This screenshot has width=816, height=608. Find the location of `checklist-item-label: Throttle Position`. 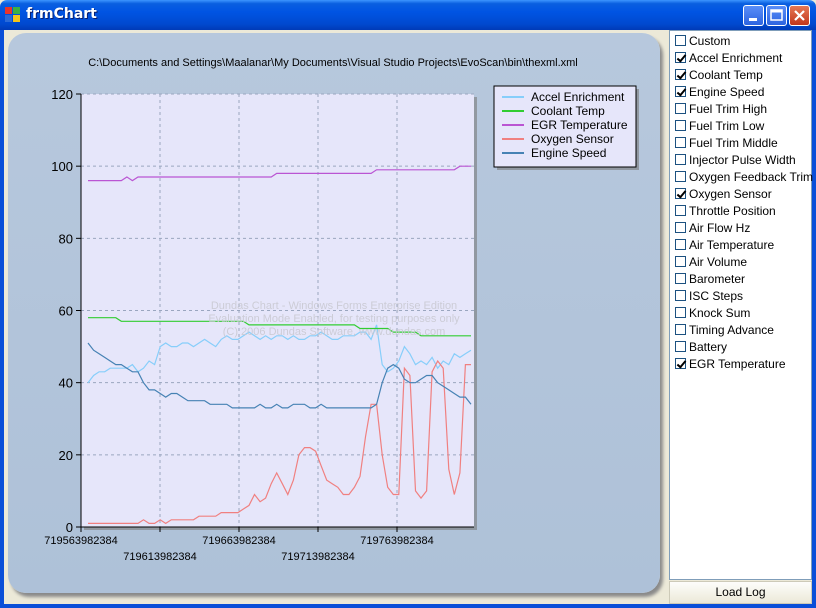

checklist-item-label: Throttle Position is located at coordinates (732, 211).